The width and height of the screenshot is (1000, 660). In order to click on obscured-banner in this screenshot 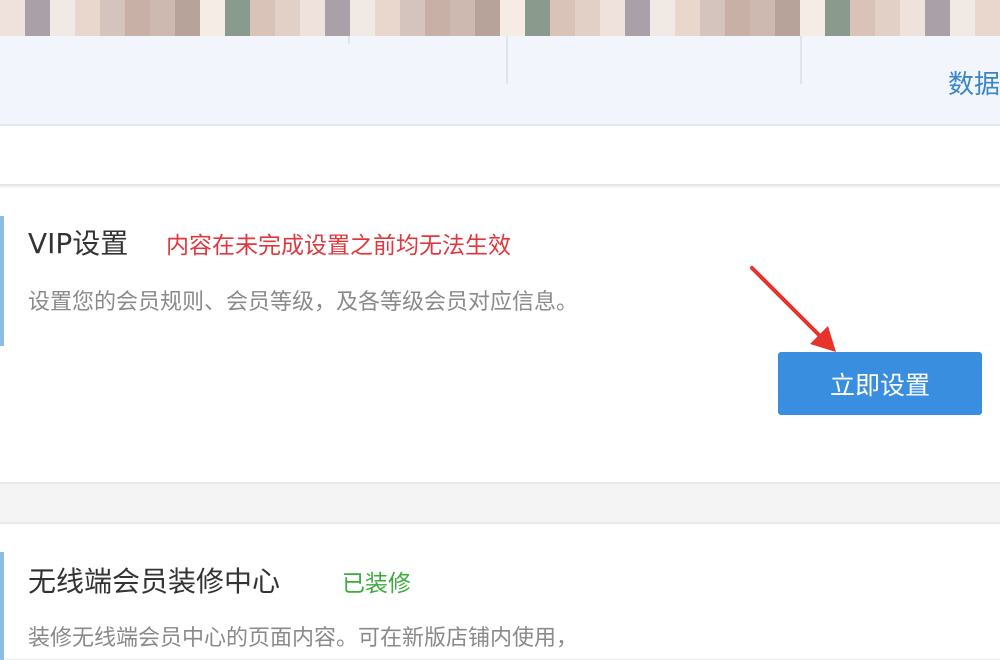, I will do `click(500, 18)`.